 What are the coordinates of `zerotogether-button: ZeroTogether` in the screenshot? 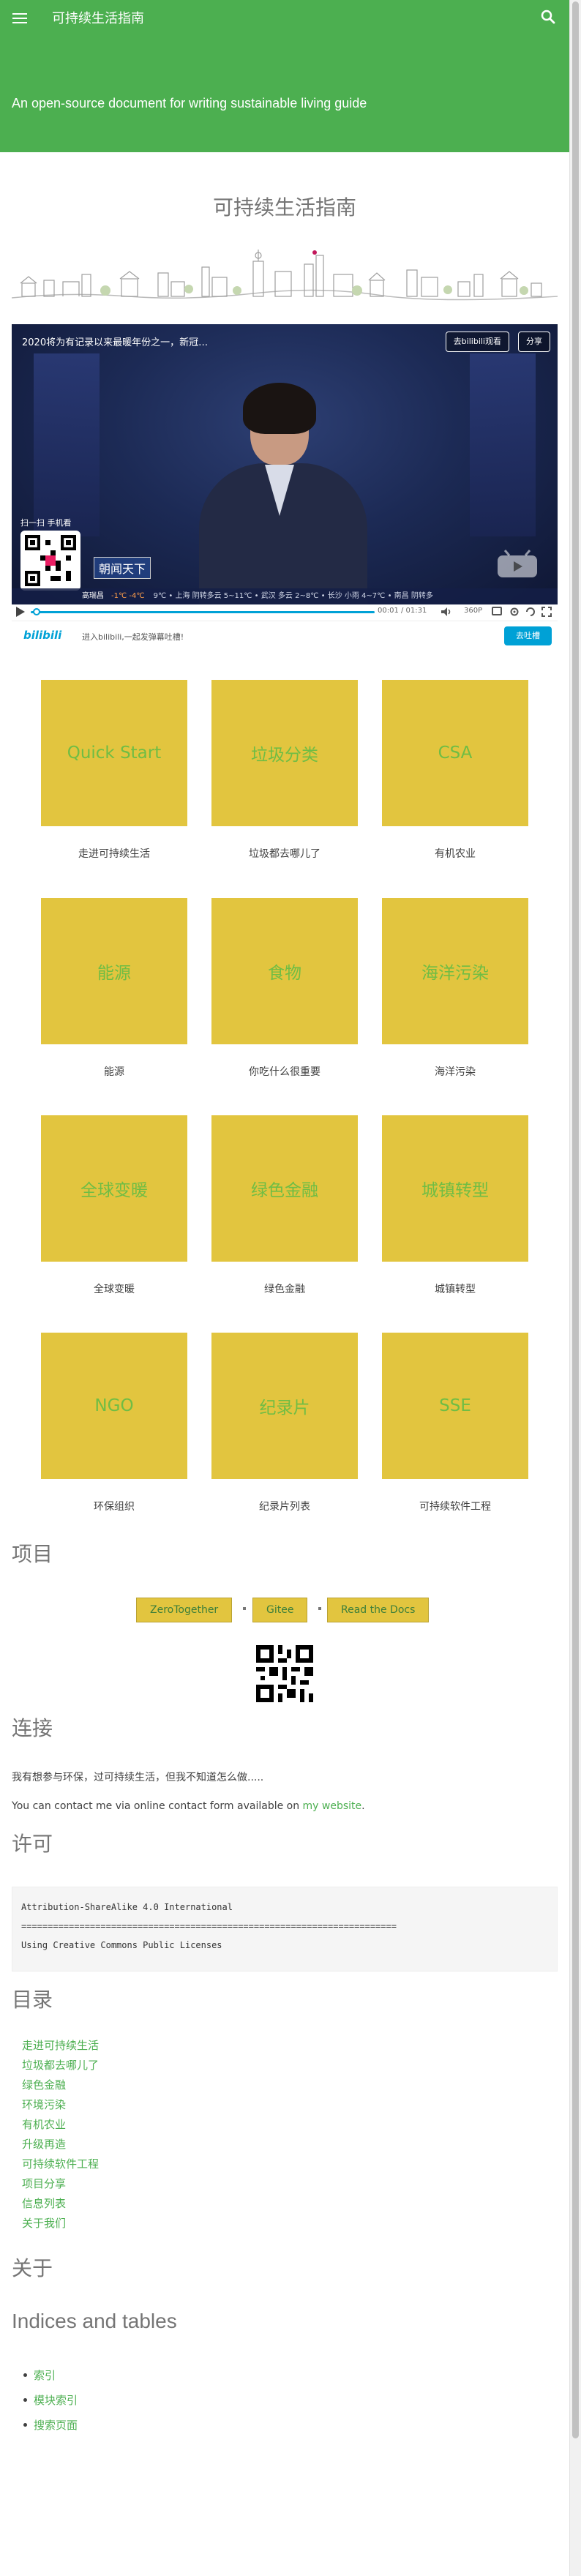 It's located at (185, 1610).